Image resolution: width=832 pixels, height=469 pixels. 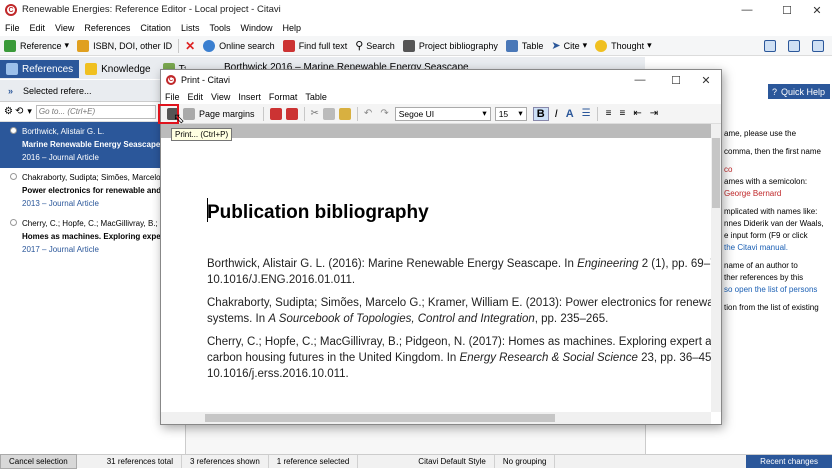 What do you see at coordinates (220, 97) in the screenshot?
I see `dialog-menu-view: View` at bounding box center [220, 97].